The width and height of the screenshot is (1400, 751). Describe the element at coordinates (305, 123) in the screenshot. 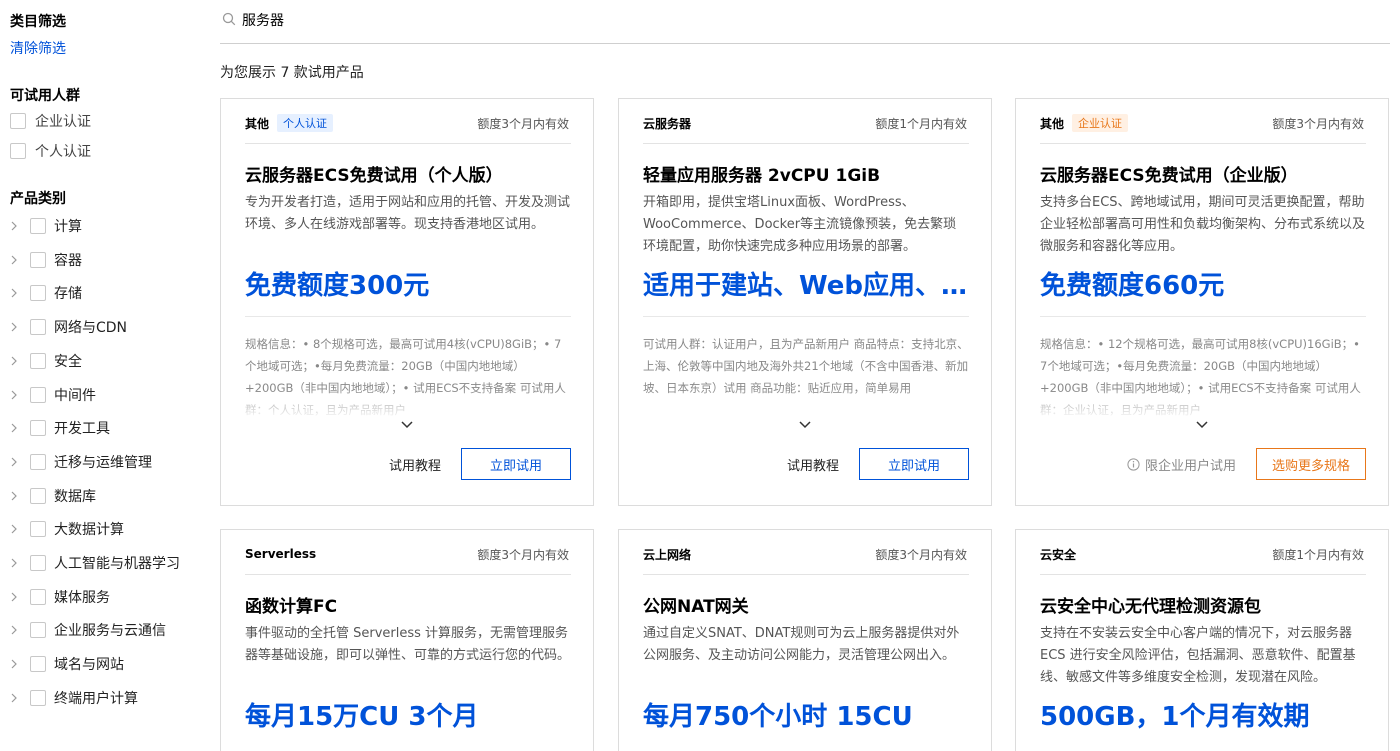

I see `auth-badge: 个人认证` at that location.